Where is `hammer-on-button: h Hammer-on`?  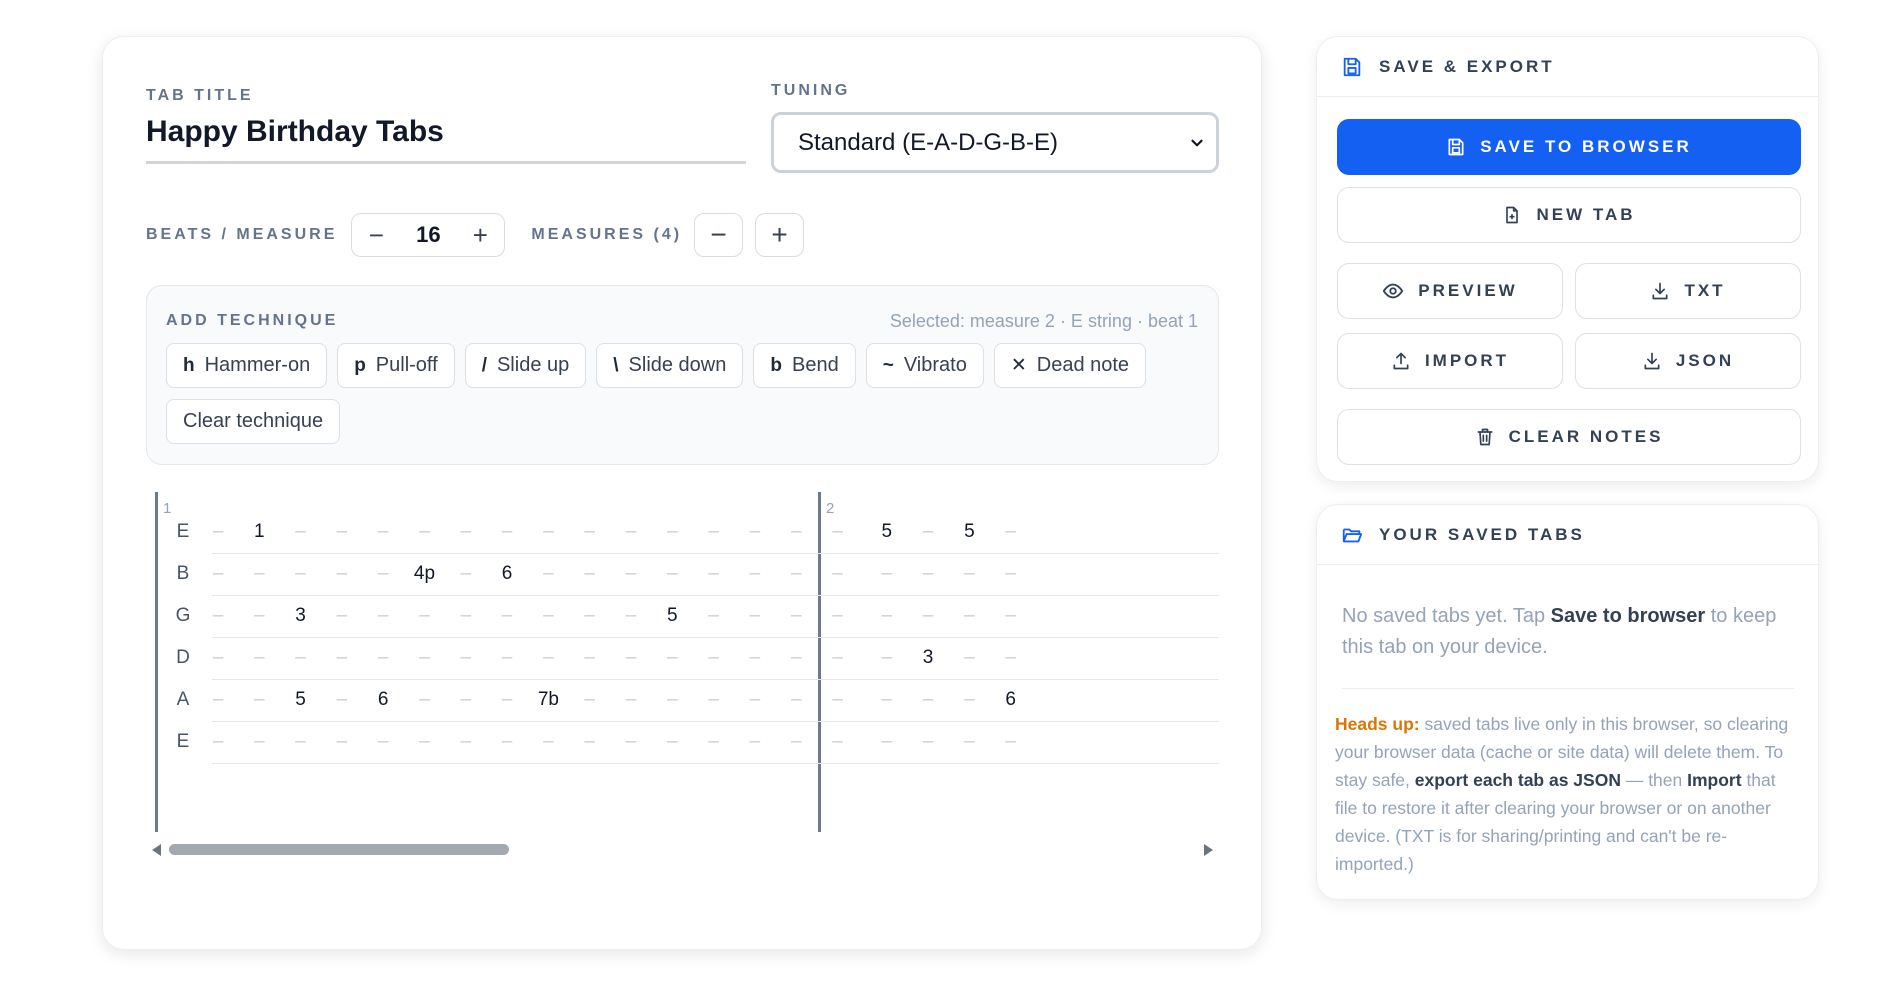 hammer-on-button: h Hammer-on is located at coordinates (247, 365).